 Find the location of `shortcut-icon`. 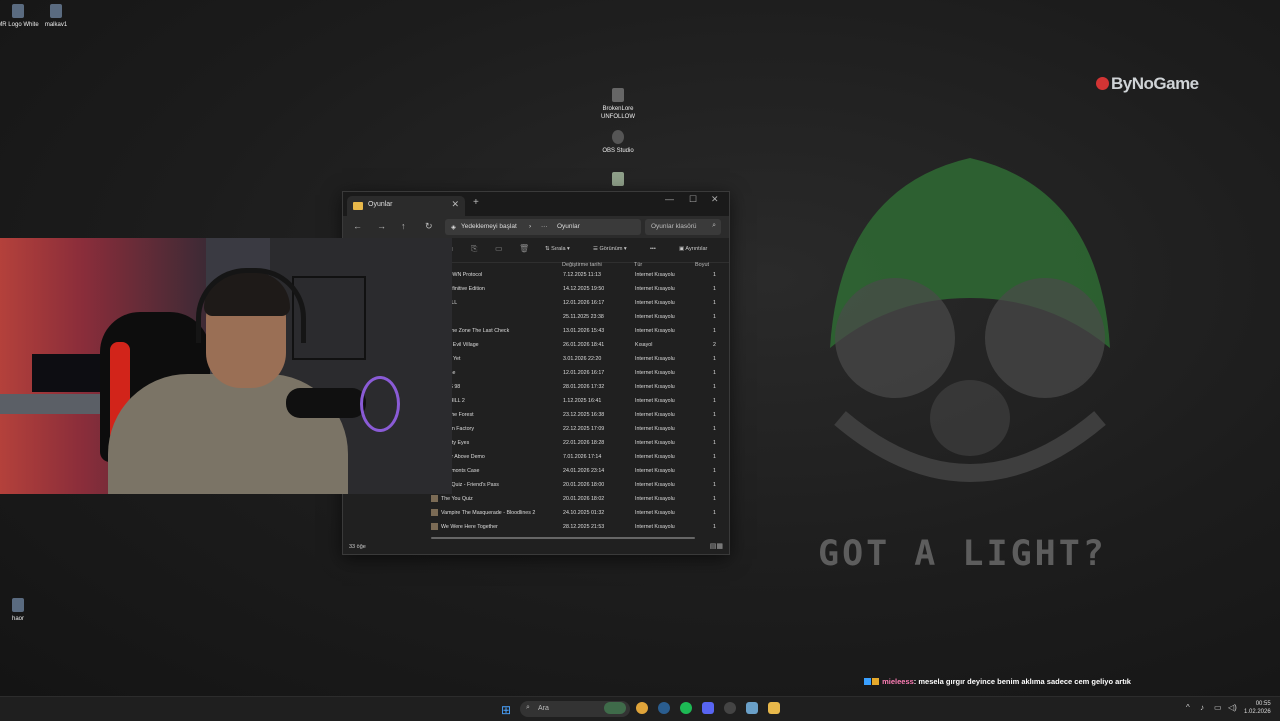

shortcut-icon is located at coordinates (434, 512).